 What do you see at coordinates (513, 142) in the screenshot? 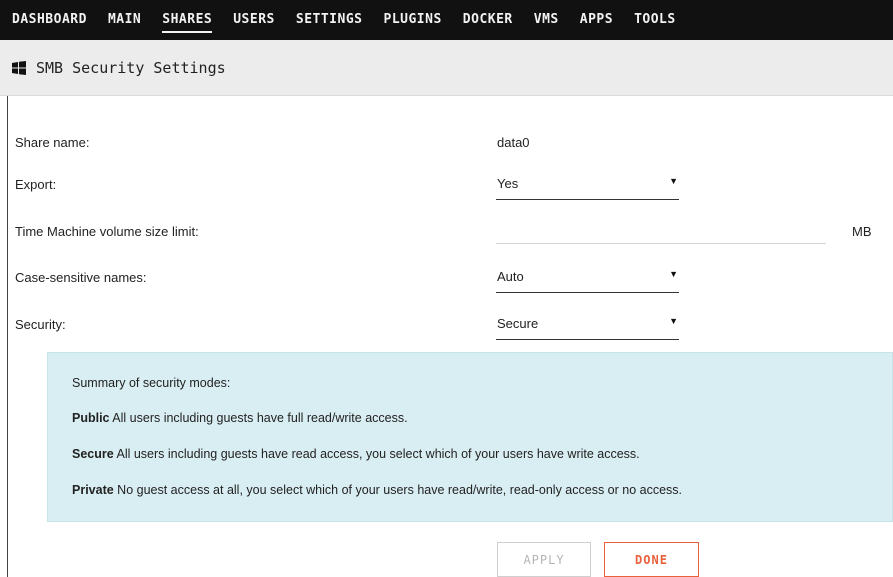
I see `share-name-value: data0` at bounding box center [513, 142].